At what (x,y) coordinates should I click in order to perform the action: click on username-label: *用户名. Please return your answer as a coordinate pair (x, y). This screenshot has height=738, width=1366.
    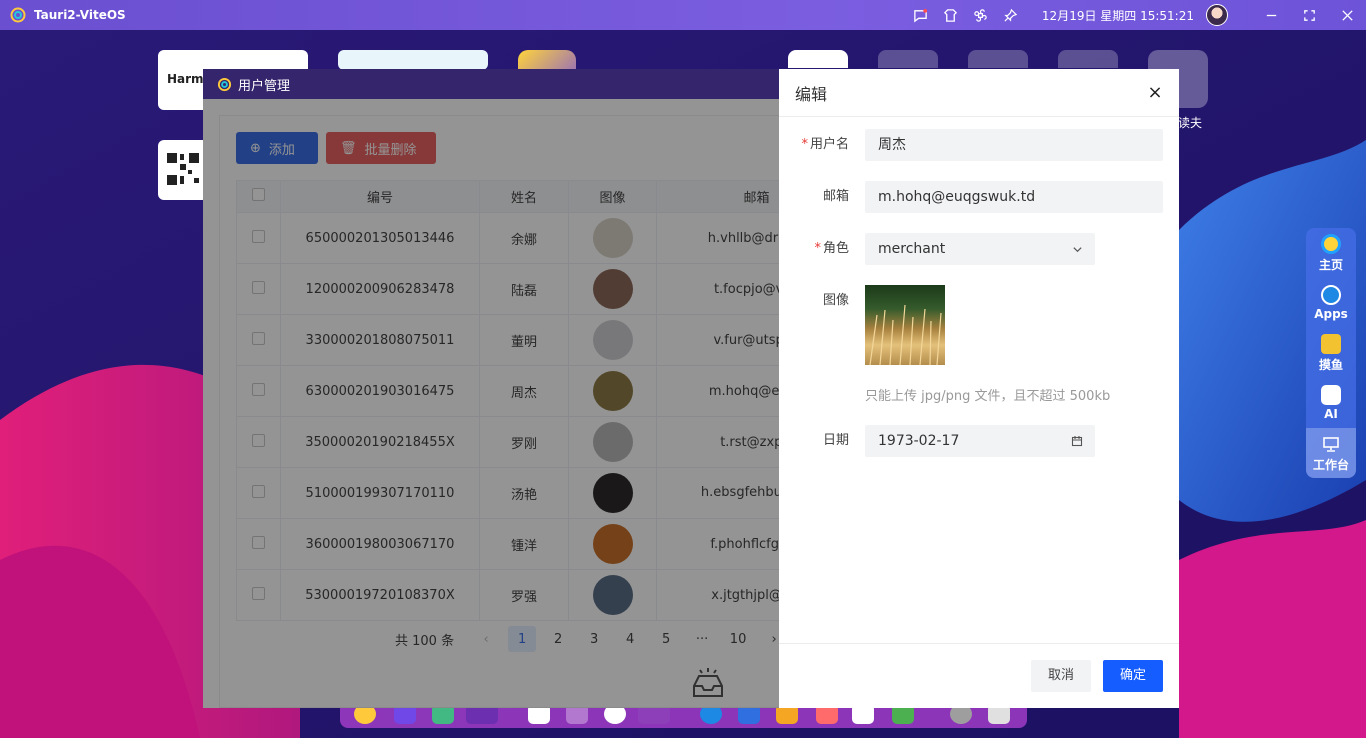
    Looking at the image, I should click on (814, 145).